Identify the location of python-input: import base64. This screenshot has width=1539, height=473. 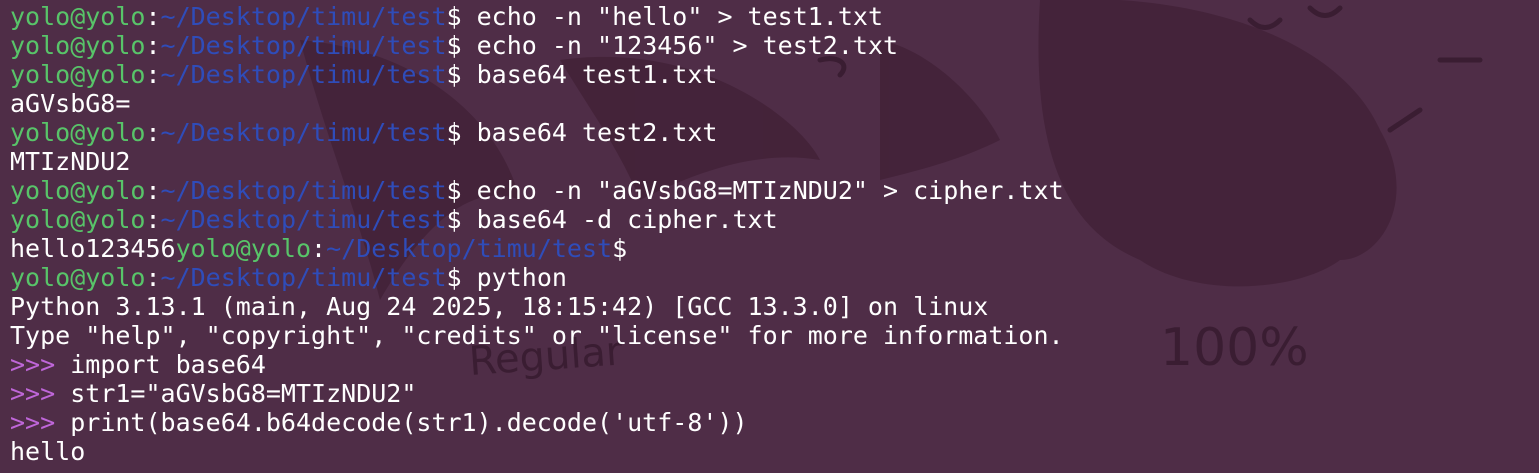
(168, 364).